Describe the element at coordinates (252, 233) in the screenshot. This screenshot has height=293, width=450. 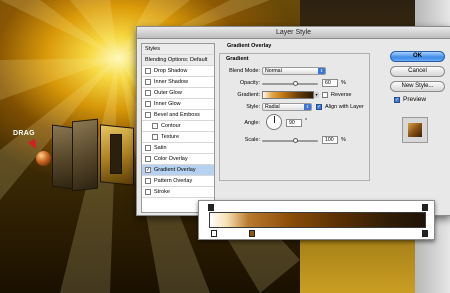
I see `color-stop-brown` at that location.